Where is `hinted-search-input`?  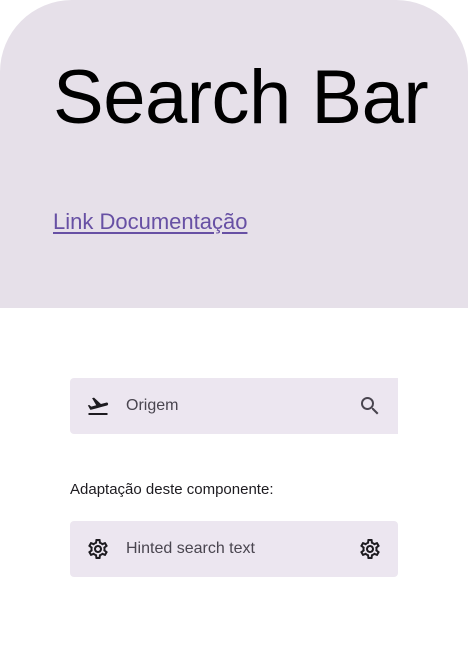 hinted-search-input is located at coordinates (236, 549).